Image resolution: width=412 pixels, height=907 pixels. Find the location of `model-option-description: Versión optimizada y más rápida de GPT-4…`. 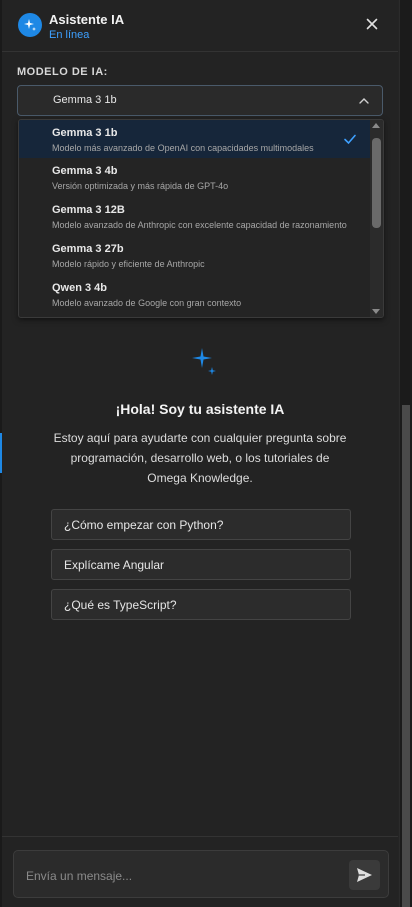

model-option-description: Versión optimizada y más rápida de GPT-4… is located at coordinates (140, 186).